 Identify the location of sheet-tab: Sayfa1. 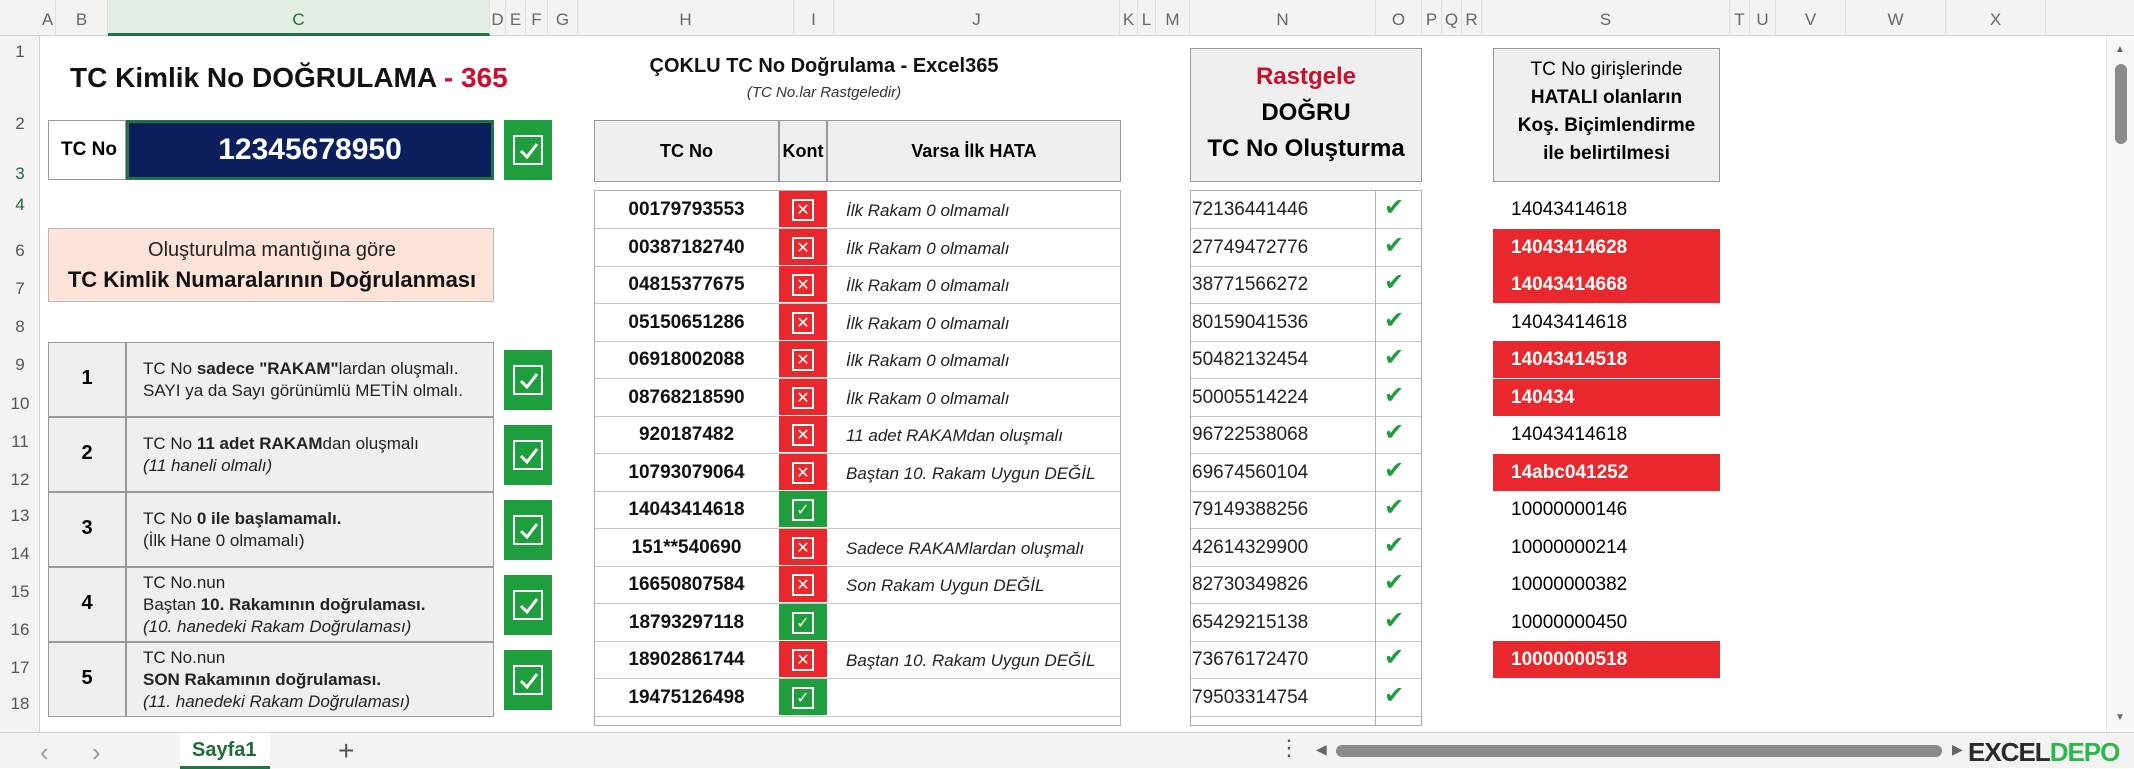
(225, 751).